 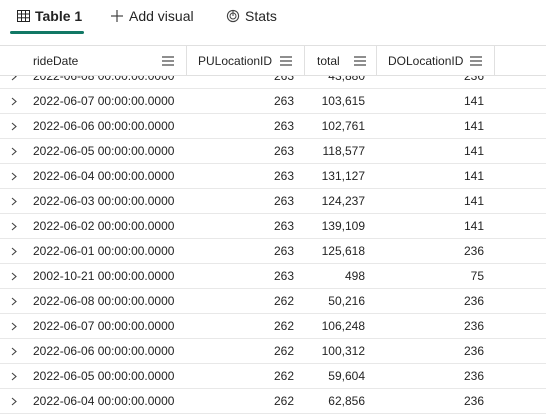 What do you see at coordinates (343, 226) in the screenshot?
I see `cell-total: 139,109` at bounding box center [343, 226].